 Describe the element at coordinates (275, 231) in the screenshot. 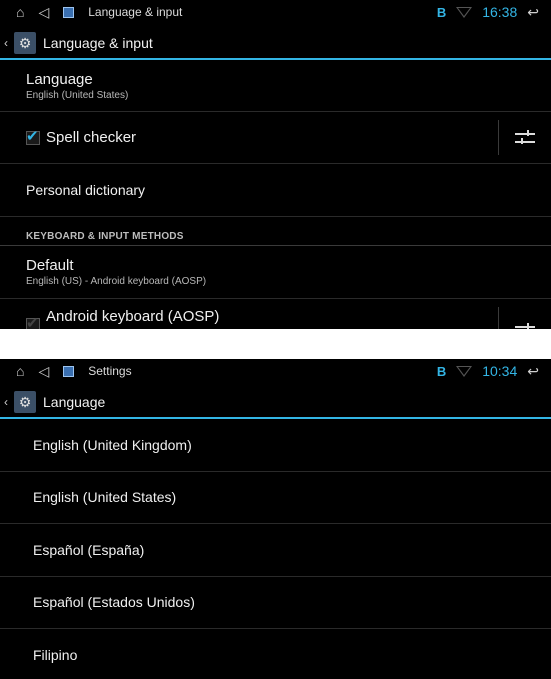

I see `keyboard-section-header: KEYBOARD & INPUT METHODS` at that location.